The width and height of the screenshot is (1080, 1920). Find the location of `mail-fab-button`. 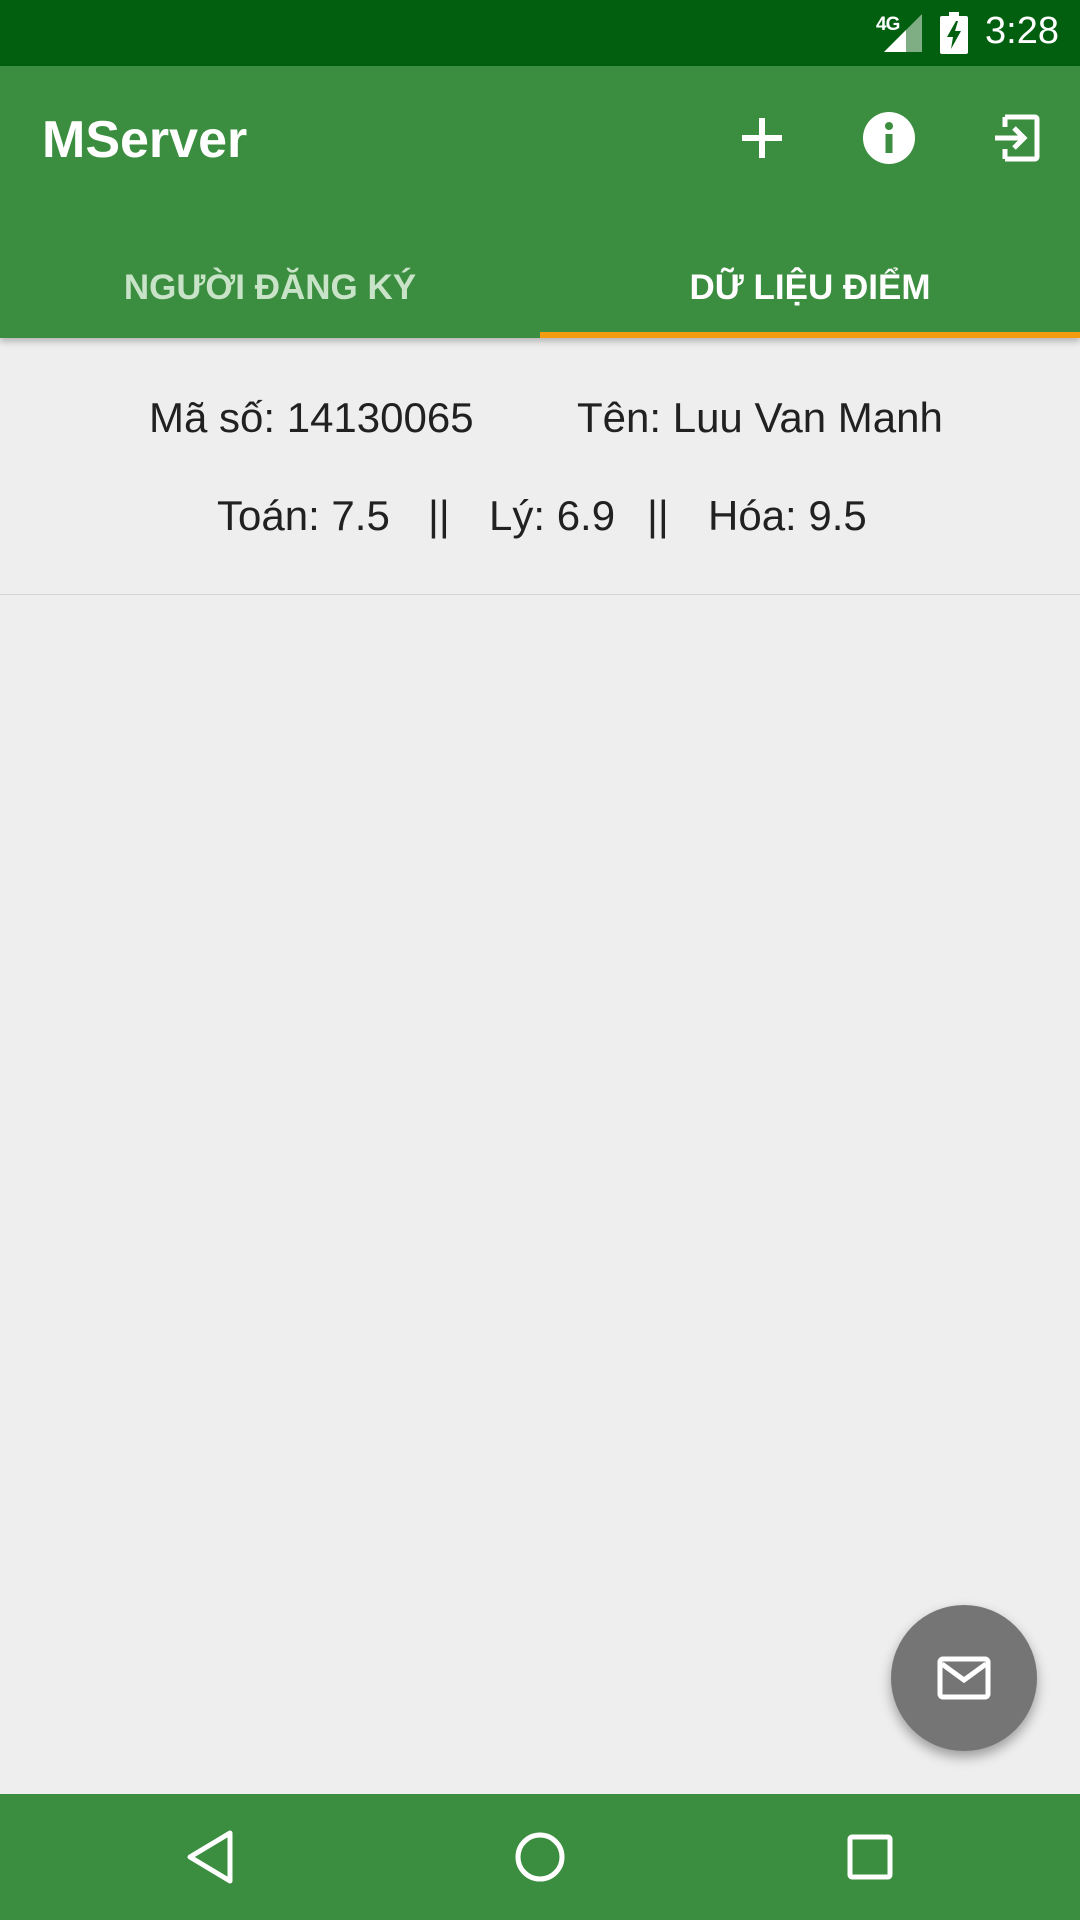

mail-fab-button is located at coordinates (964, 1678).